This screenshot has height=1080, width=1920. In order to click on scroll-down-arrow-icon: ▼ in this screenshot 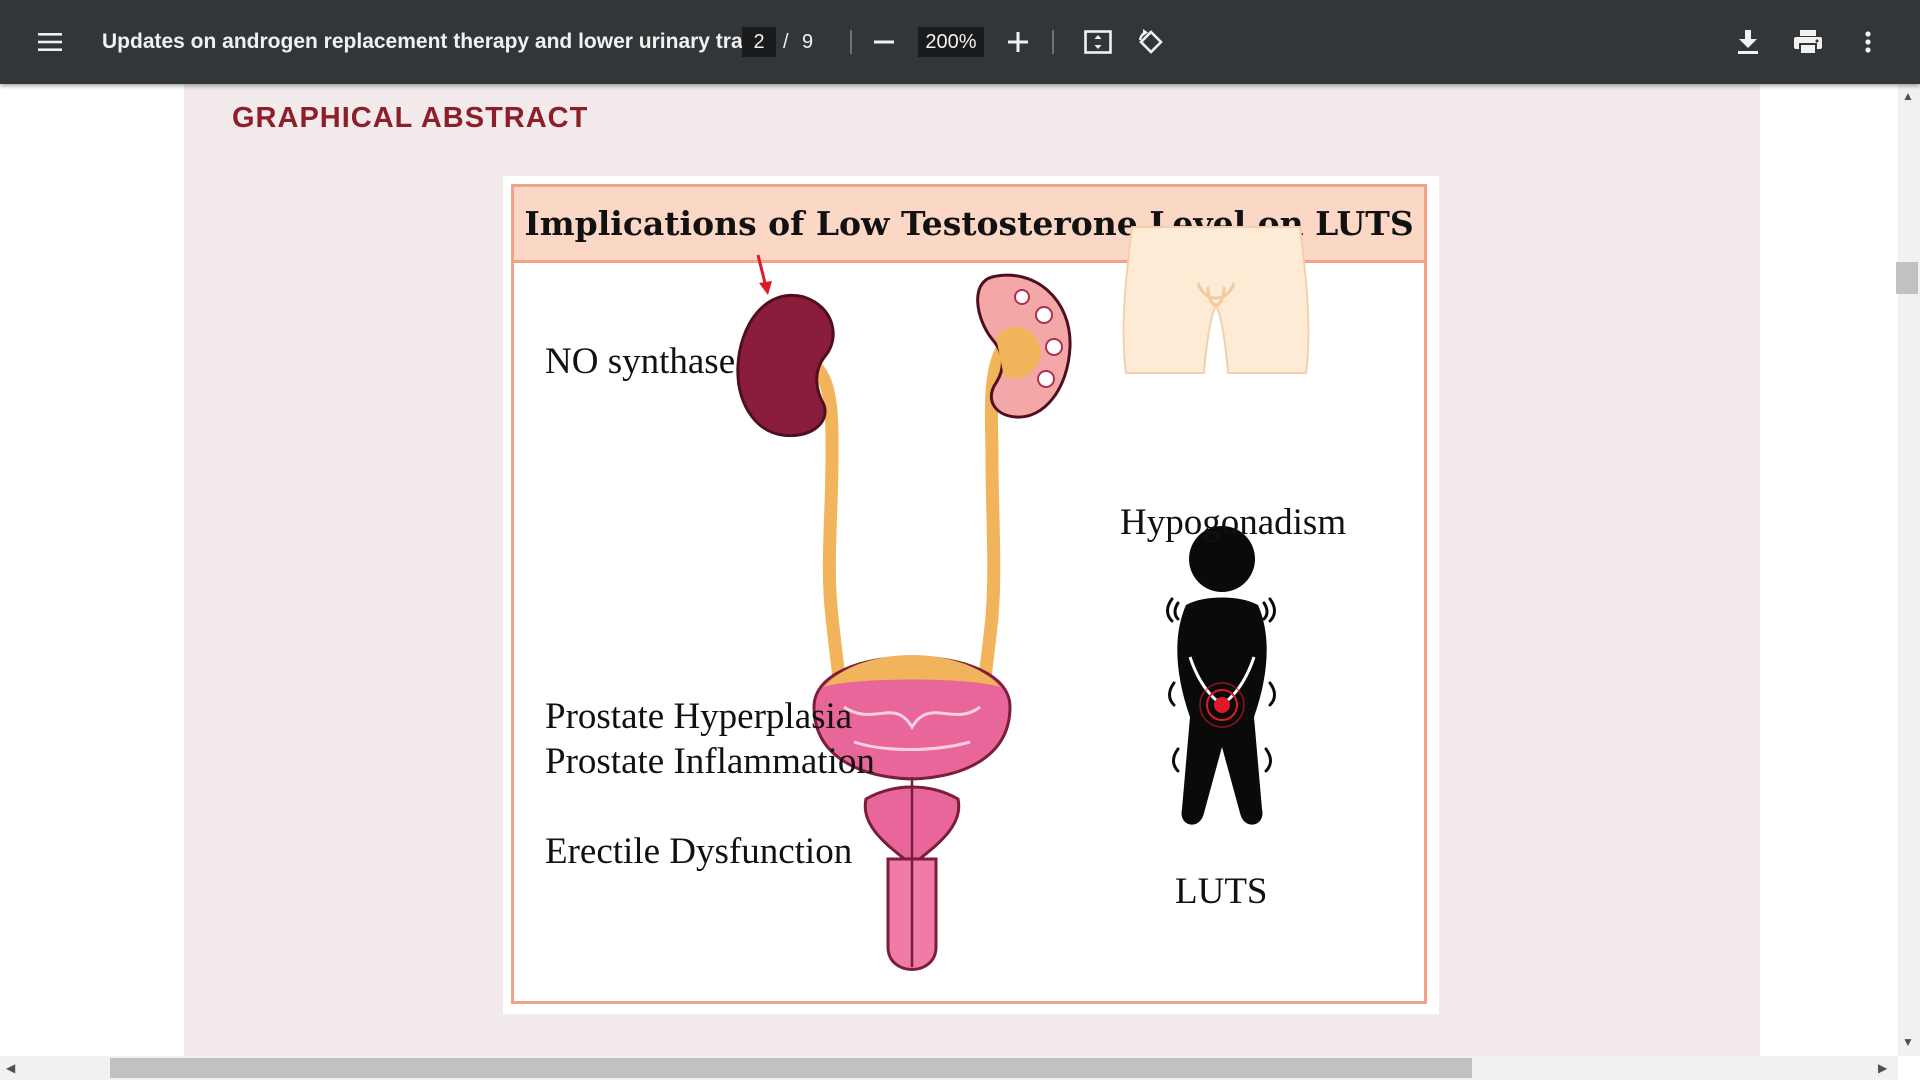, I will do `click(1908, 1042)`.